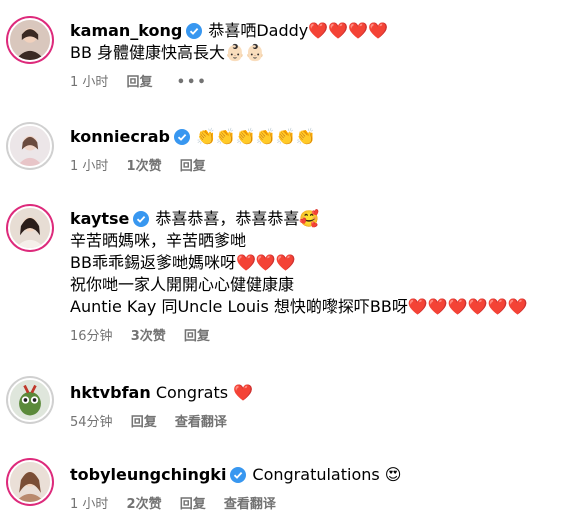  I want to click on like-count: 2次赞, so click(144, 504).